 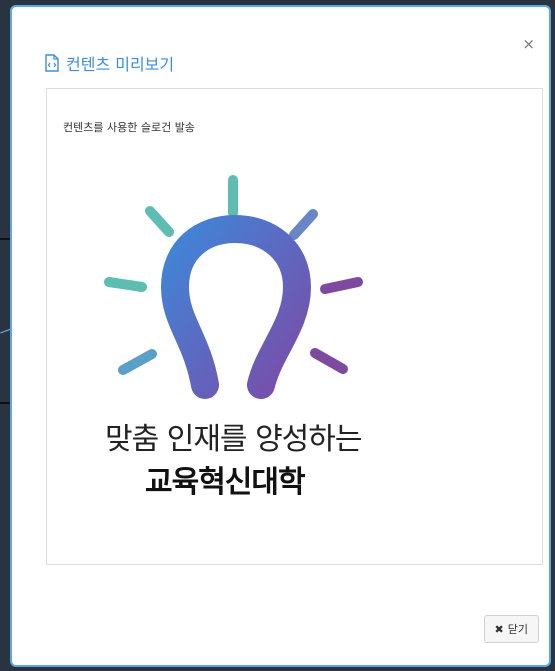 I want to click on face-profile, so click(x=202, y=287).